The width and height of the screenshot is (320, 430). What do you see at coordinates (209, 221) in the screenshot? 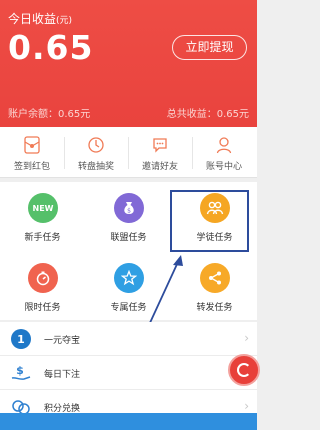
I see `highlight-box` at bounding box center [209, 221].